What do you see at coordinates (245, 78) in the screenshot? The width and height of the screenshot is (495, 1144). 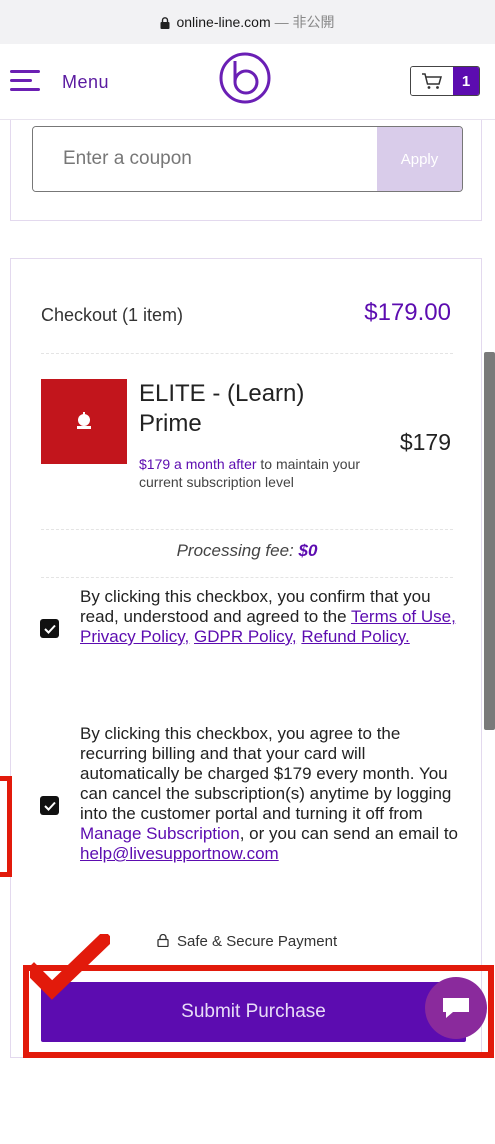 I see `brand-logo` at bounding box center [245, 78].